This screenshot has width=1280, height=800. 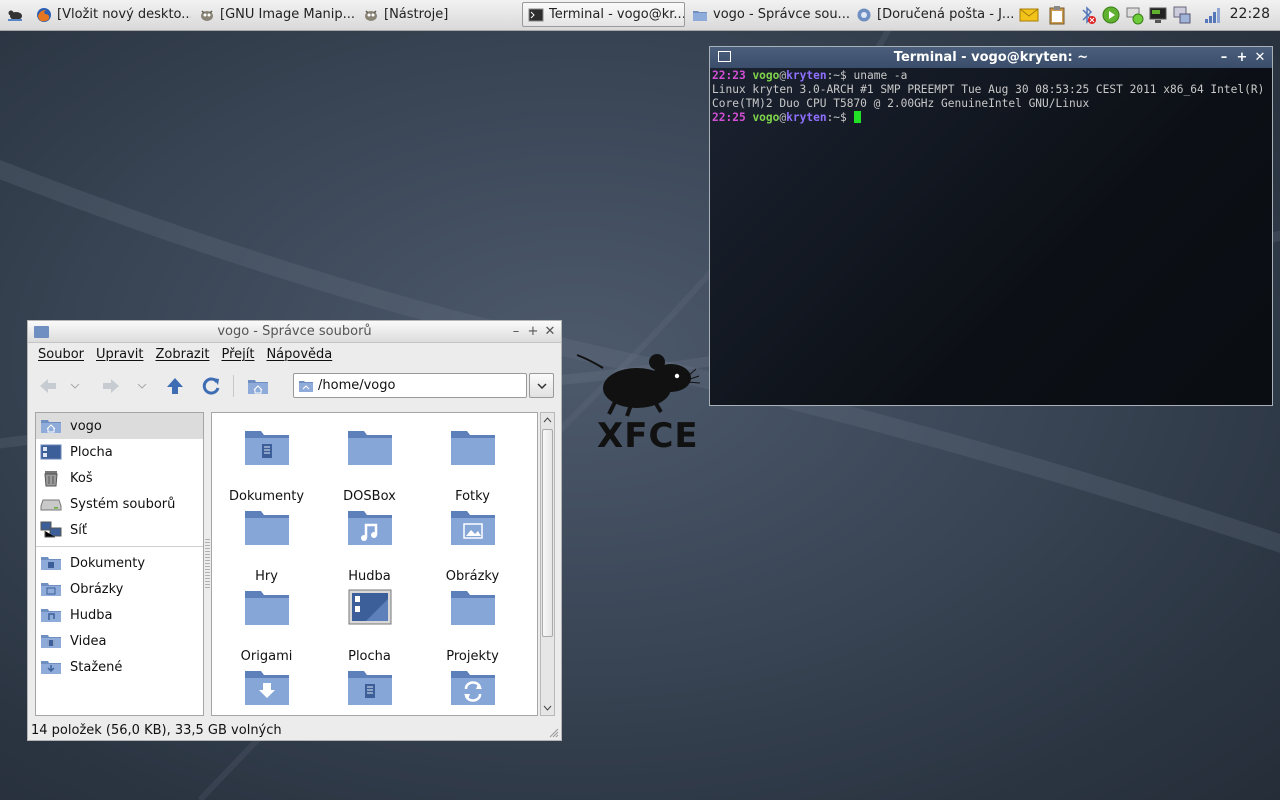 I want to click on file-item-fotky: Fotky, so click(x=472, y=465).